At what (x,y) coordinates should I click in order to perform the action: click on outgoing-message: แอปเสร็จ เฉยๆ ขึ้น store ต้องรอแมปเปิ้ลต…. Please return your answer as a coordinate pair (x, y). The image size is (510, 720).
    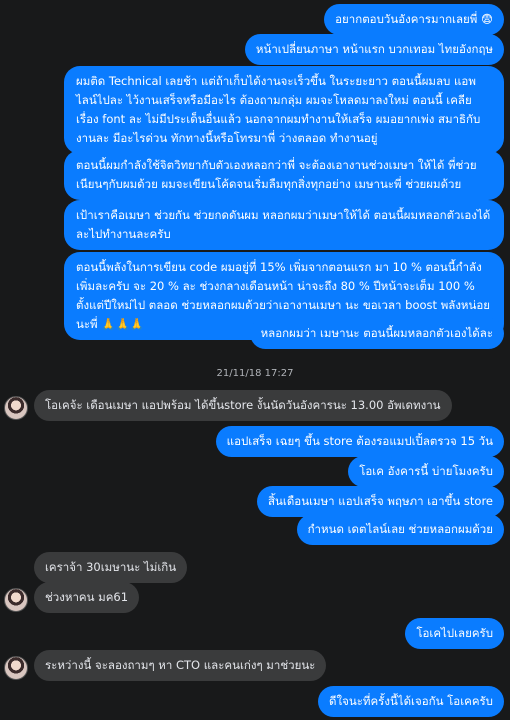
    Looking at the image, I should click on (359, 441).